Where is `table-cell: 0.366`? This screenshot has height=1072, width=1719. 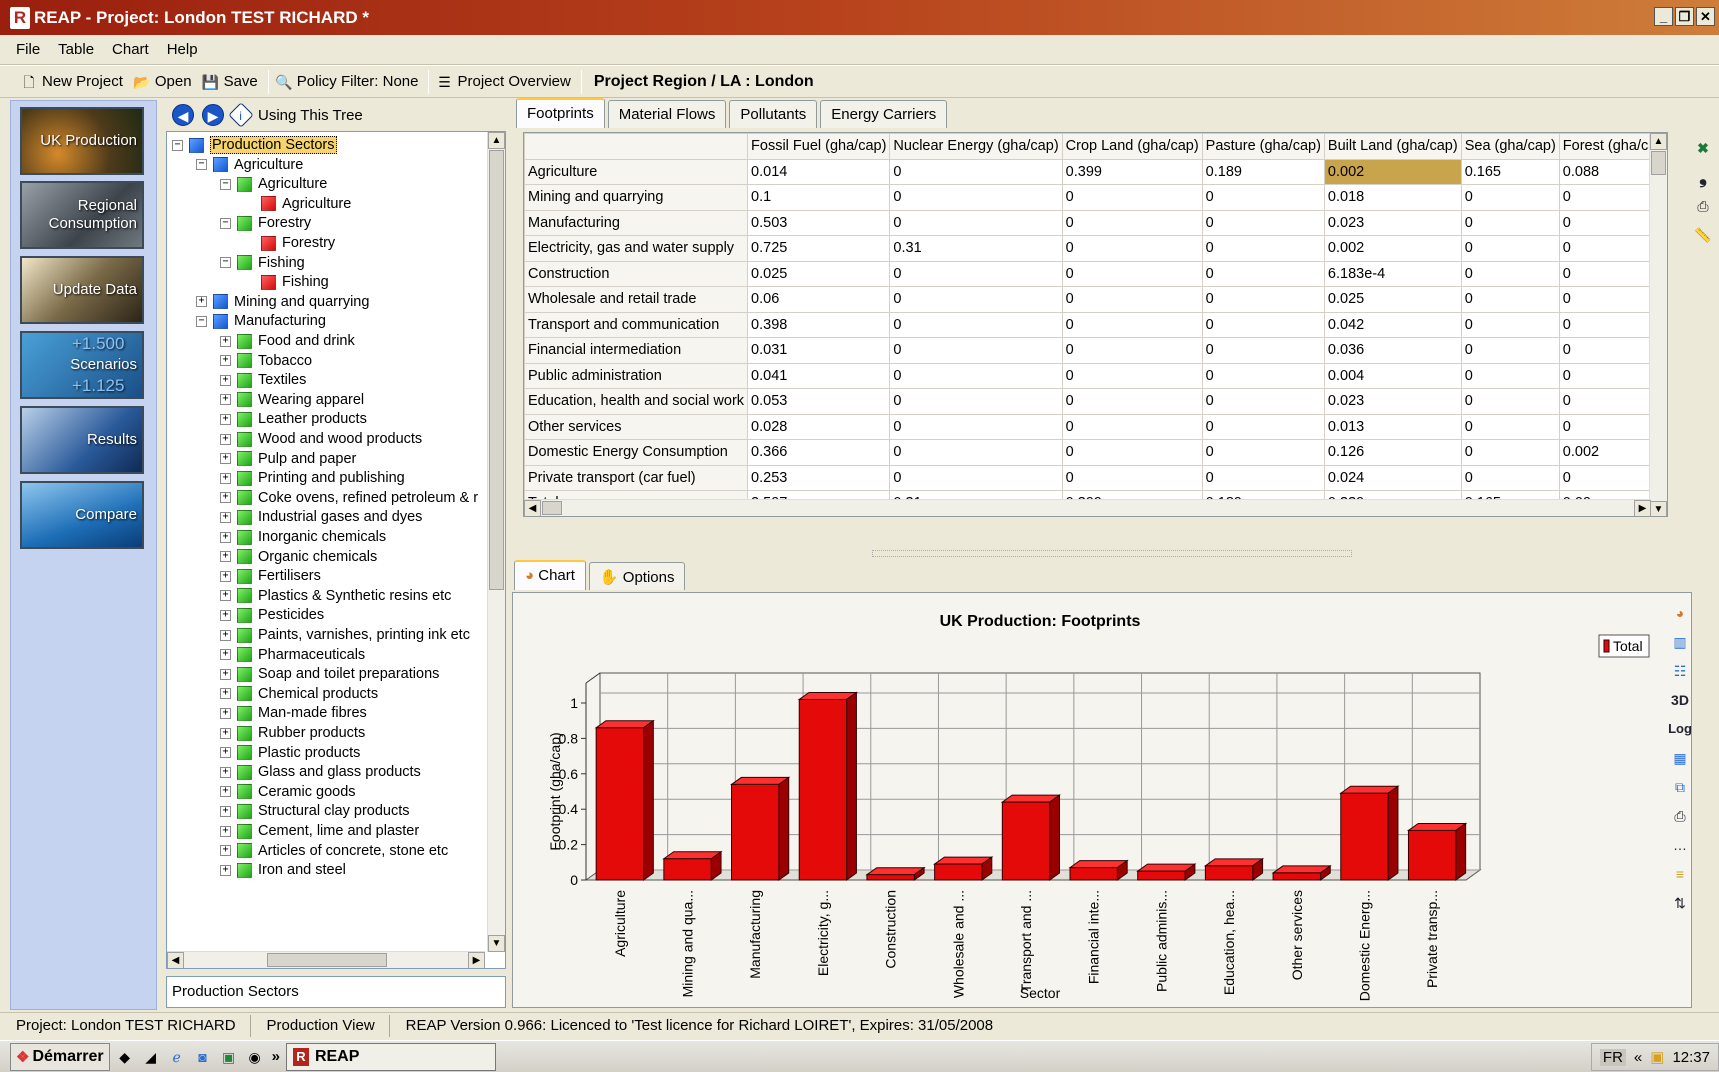
table-cell: 0.366 is located at coordinates (819, 452).